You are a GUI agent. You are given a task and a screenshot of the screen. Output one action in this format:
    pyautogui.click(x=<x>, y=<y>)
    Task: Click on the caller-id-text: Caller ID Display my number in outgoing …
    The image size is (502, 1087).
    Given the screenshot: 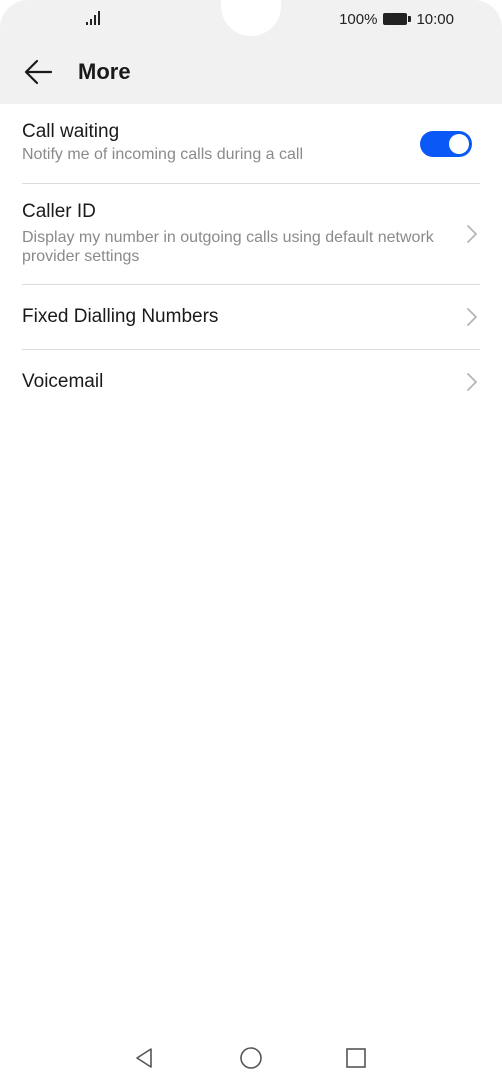 What is the action you would take?
    pyautogui.click(x=232, y=233)
    